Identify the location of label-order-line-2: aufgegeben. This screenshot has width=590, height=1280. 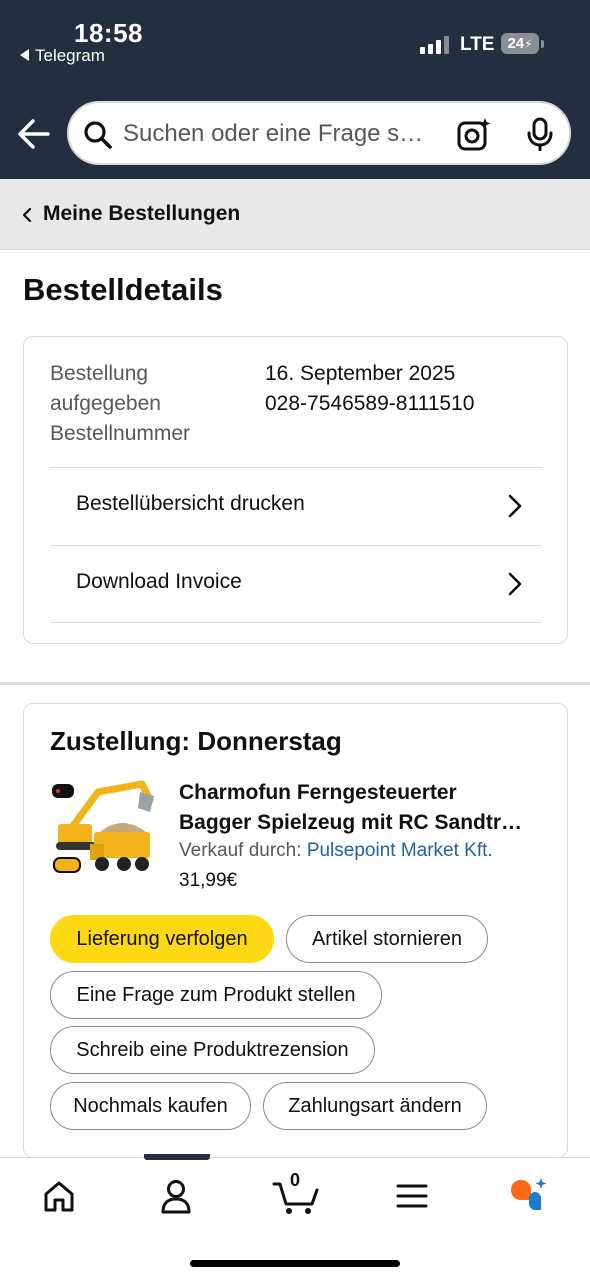
(105, 403).